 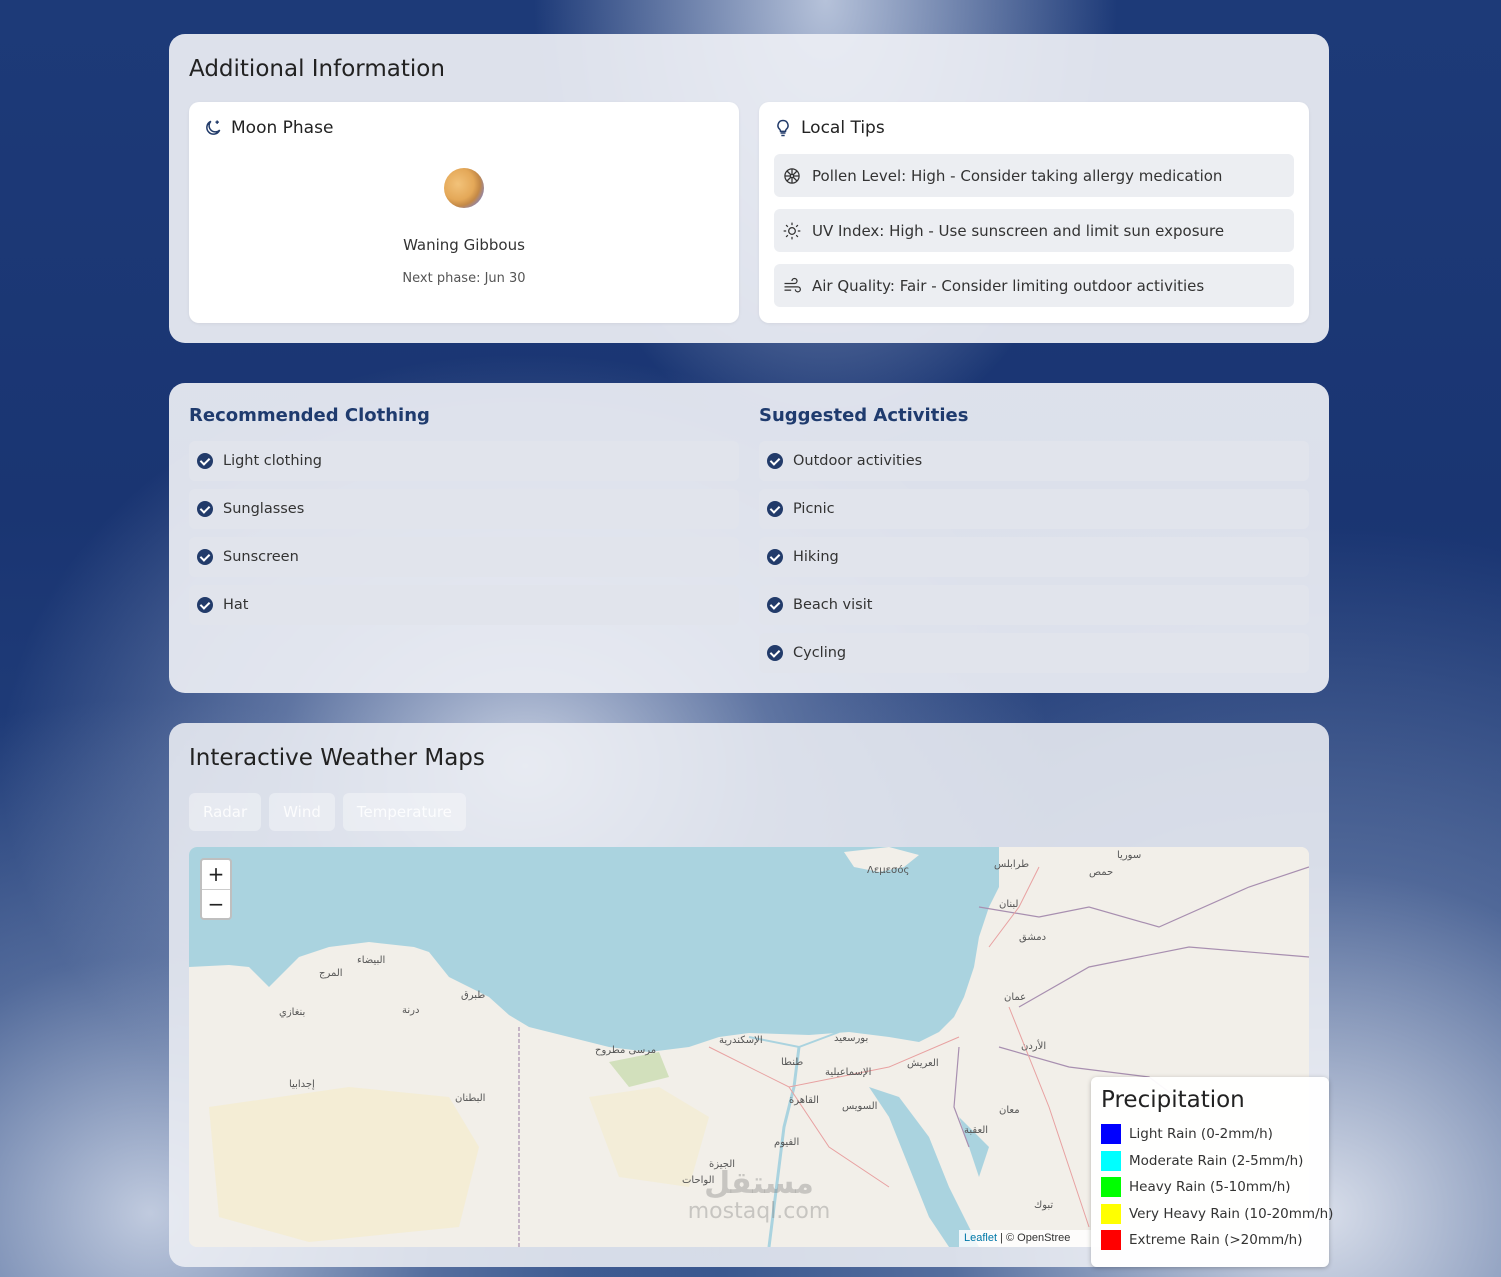 What do you see at coordinates (464, 278) in the screenshot?
I see `moon-next-phase: Next phase: Jun 30` at bounding box center [464, 278].